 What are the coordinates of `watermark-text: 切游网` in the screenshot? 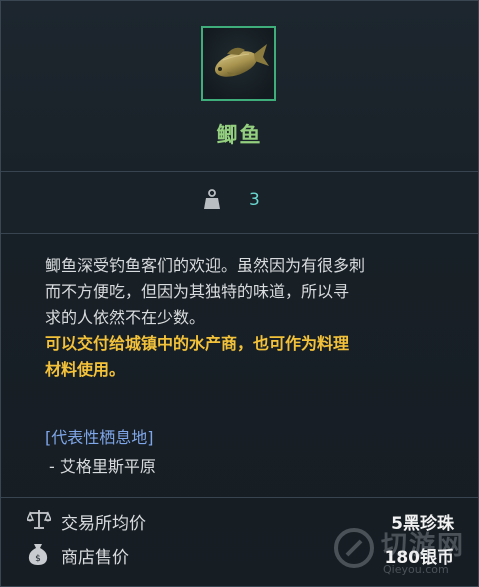 It's located at (423, 546).